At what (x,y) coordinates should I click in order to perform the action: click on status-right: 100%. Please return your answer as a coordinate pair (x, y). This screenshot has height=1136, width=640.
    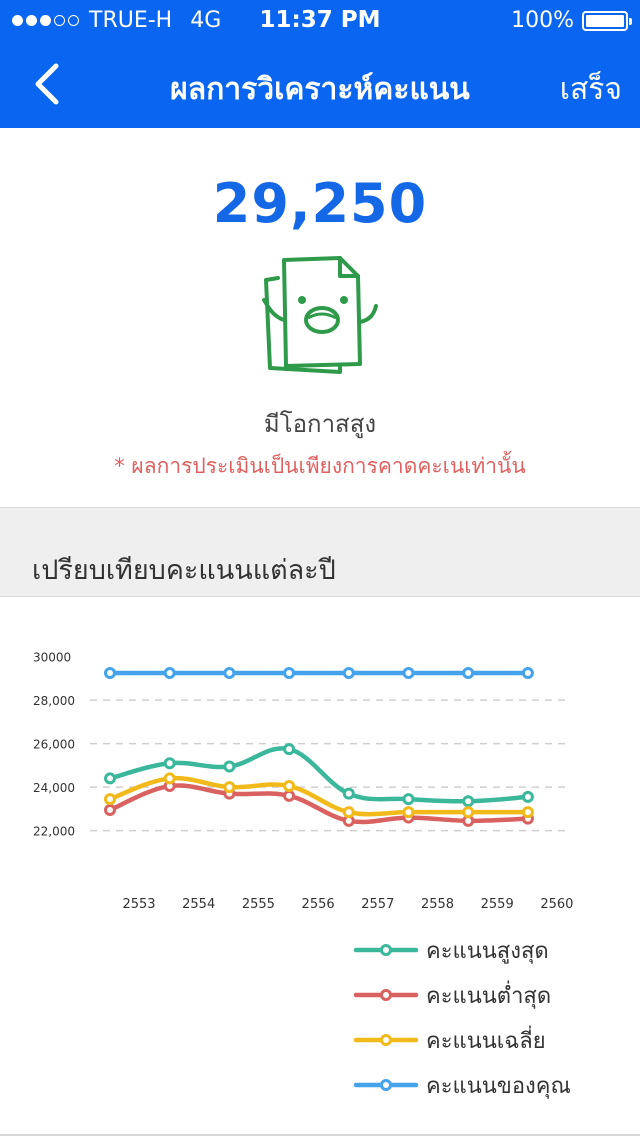
    Looking at the image, I should click on (571, 20).